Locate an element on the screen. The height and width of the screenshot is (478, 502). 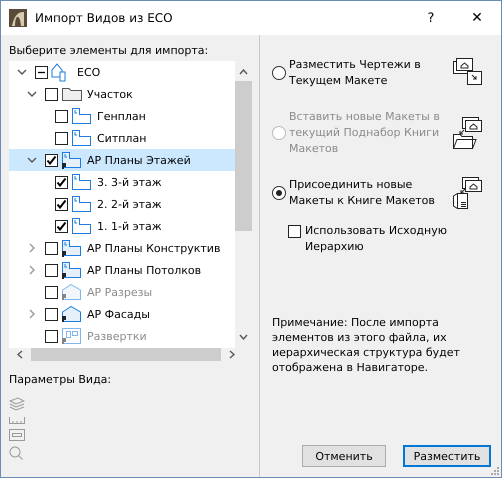
tree-item-label: 2. 2-й этаж is located at coordinates (129, 204).